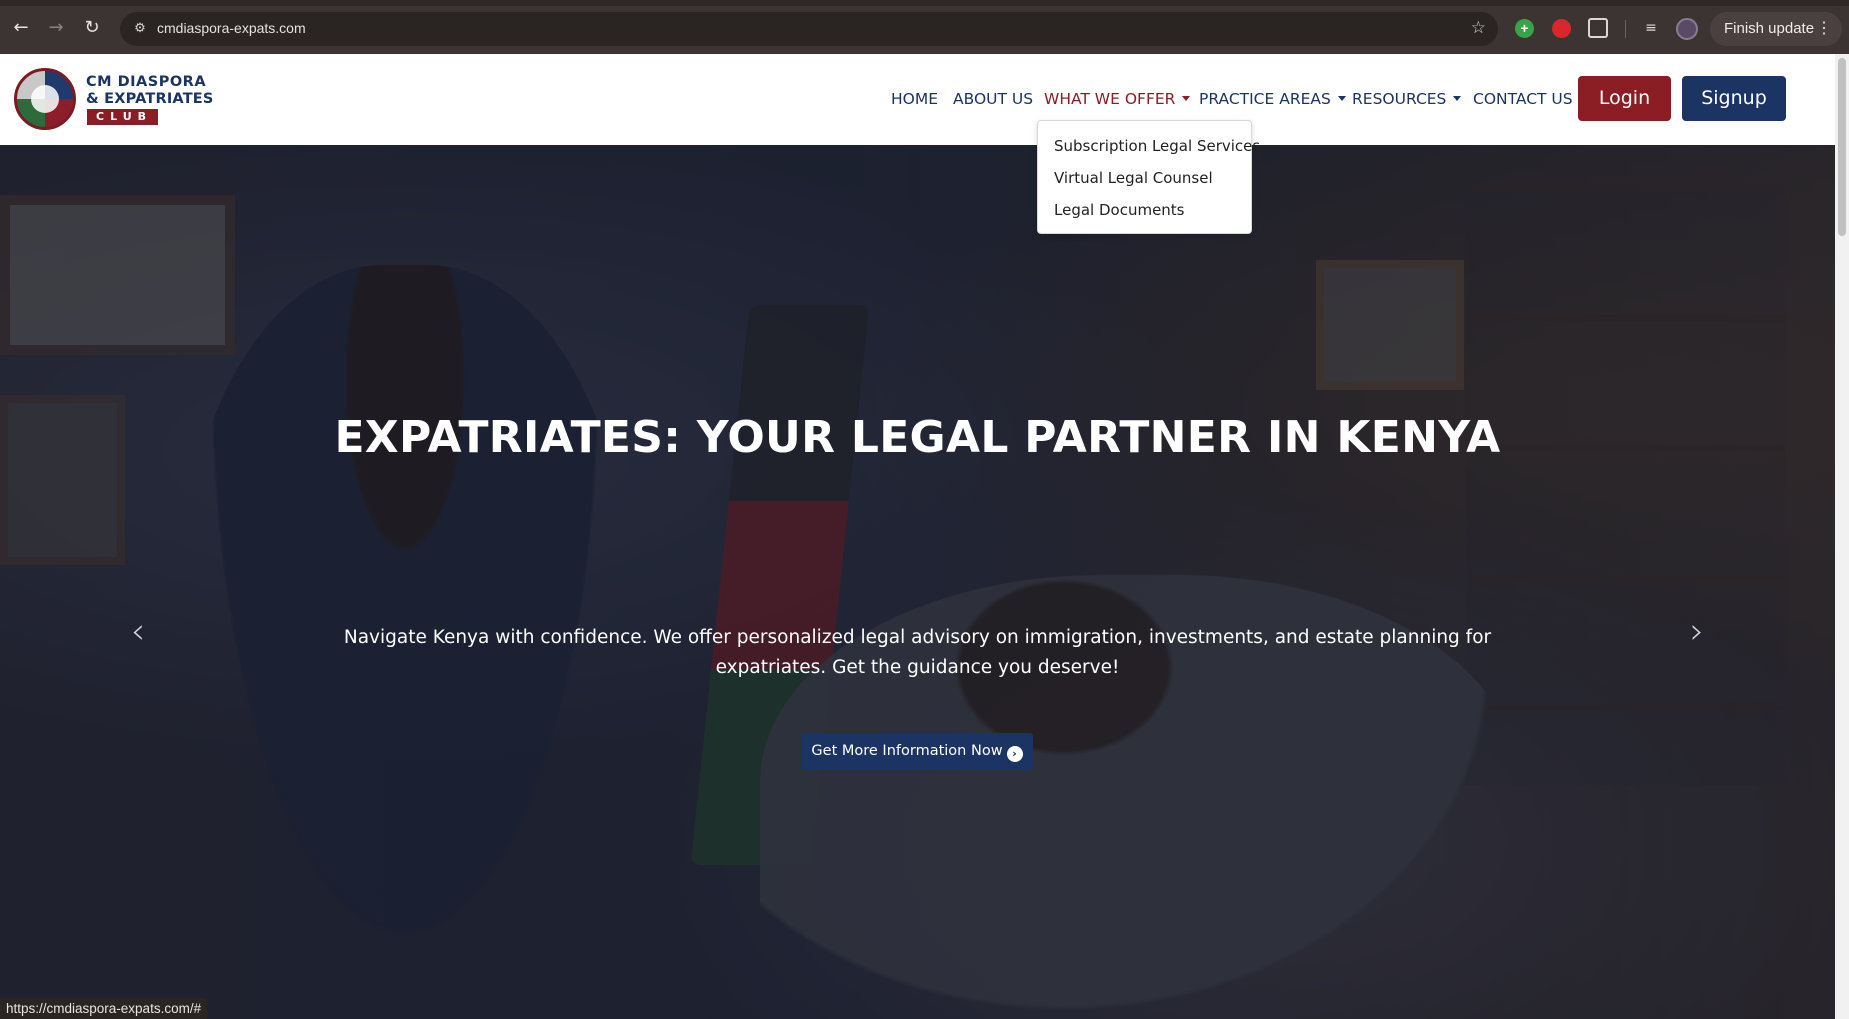 This screenshot has width=1849, height=1019. I want to click on nav-resources: RESOURCES, so click(1407, 102).